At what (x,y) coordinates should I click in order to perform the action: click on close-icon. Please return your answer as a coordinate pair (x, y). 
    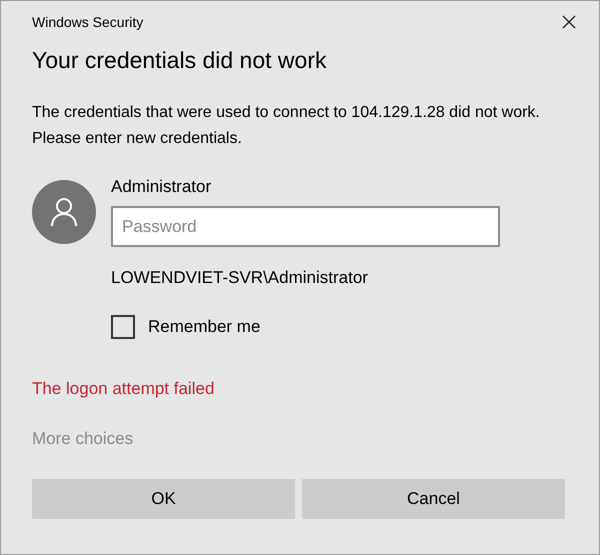
    Looking at the image, I should click on (569, 22).